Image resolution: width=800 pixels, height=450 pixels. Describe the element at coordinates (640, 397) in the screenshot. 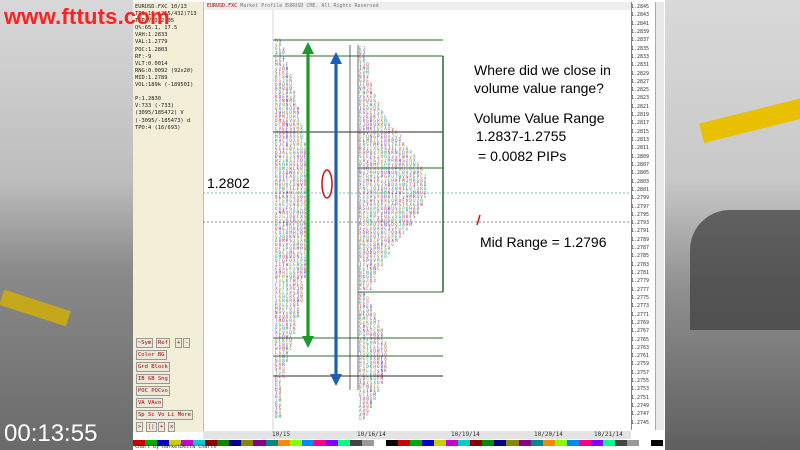

I see `price-axis-label: 1.2751` at that location.